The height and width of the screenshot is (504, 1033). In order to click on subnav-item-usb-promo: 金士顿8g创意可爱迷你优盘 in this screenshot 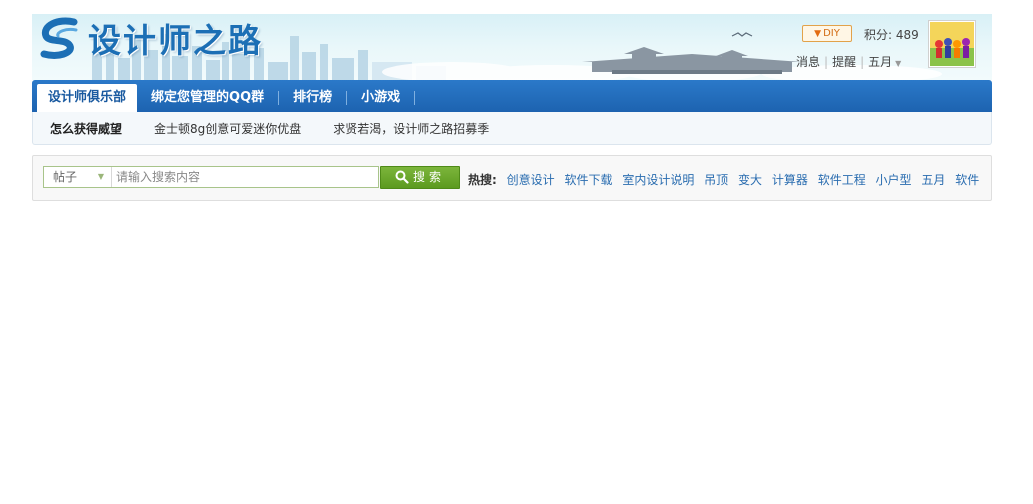, I will do `click(227, 128)`.